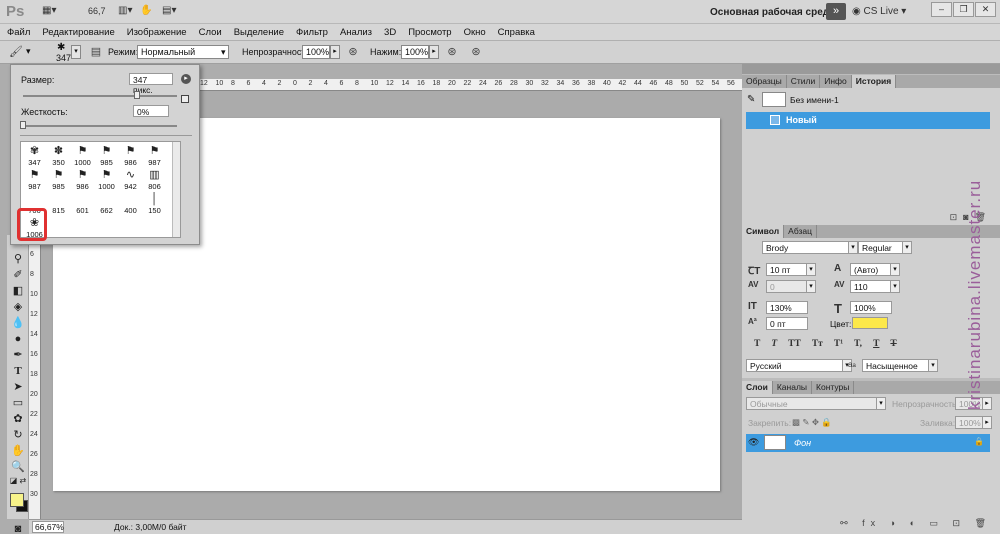 This screenshot has height=534, width=1000. I want to click on antialias-select: Насыщенное, so click(896, 365).